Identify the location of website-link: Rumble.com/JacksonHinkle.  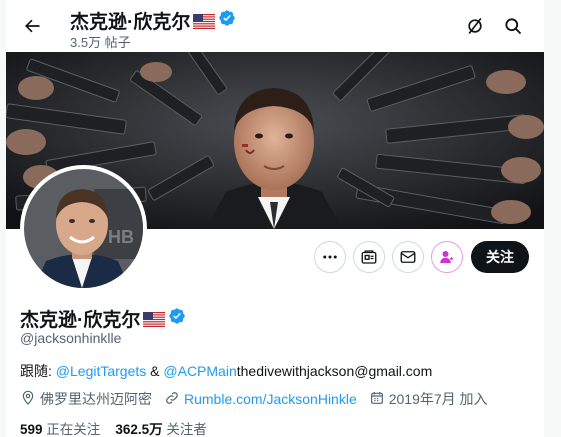
(270, 399).